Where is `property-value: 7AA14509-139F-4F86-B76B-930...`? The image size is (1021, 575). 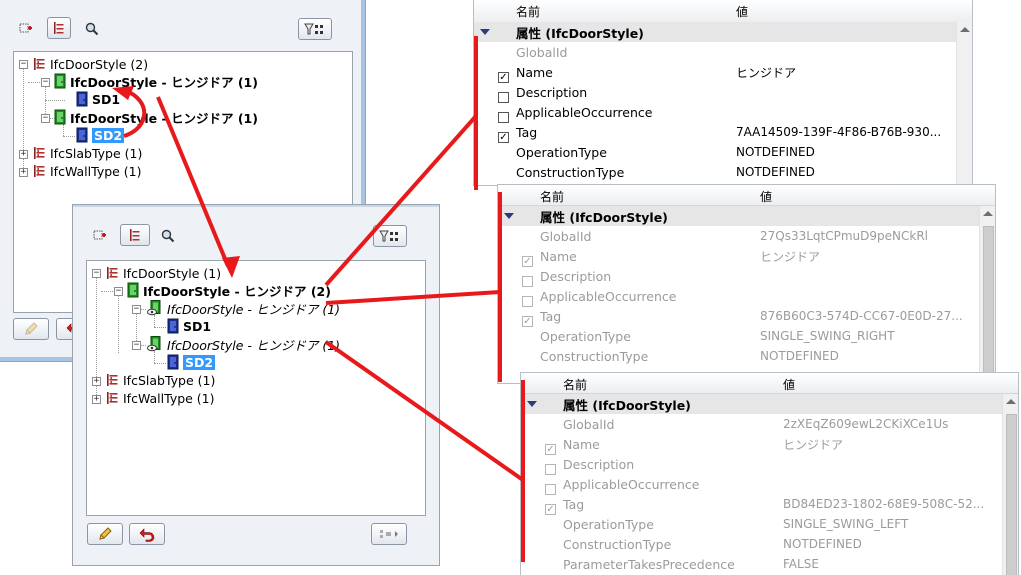
property-value: 7AA14509-139F-4F86-B76B-930... is located at coordinates (838, 132).